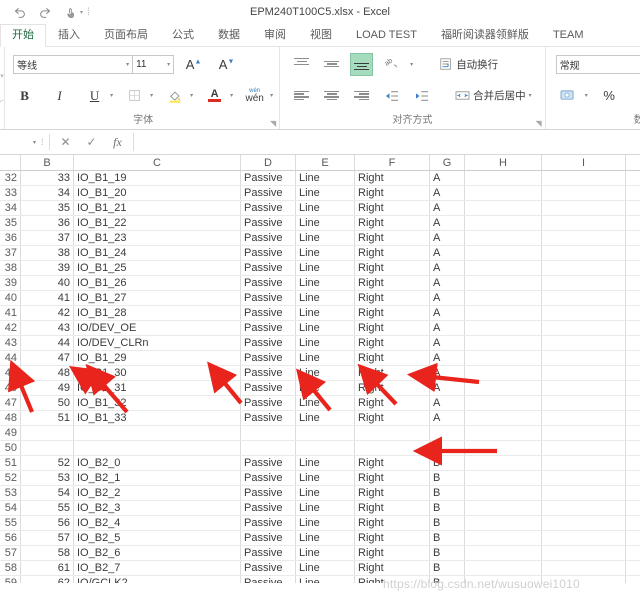 The image size is (640, 604). What do you see at coordinates (47, 478) in the screenshot?
I see `cell-B: 53` at bounding box center [47, 478].